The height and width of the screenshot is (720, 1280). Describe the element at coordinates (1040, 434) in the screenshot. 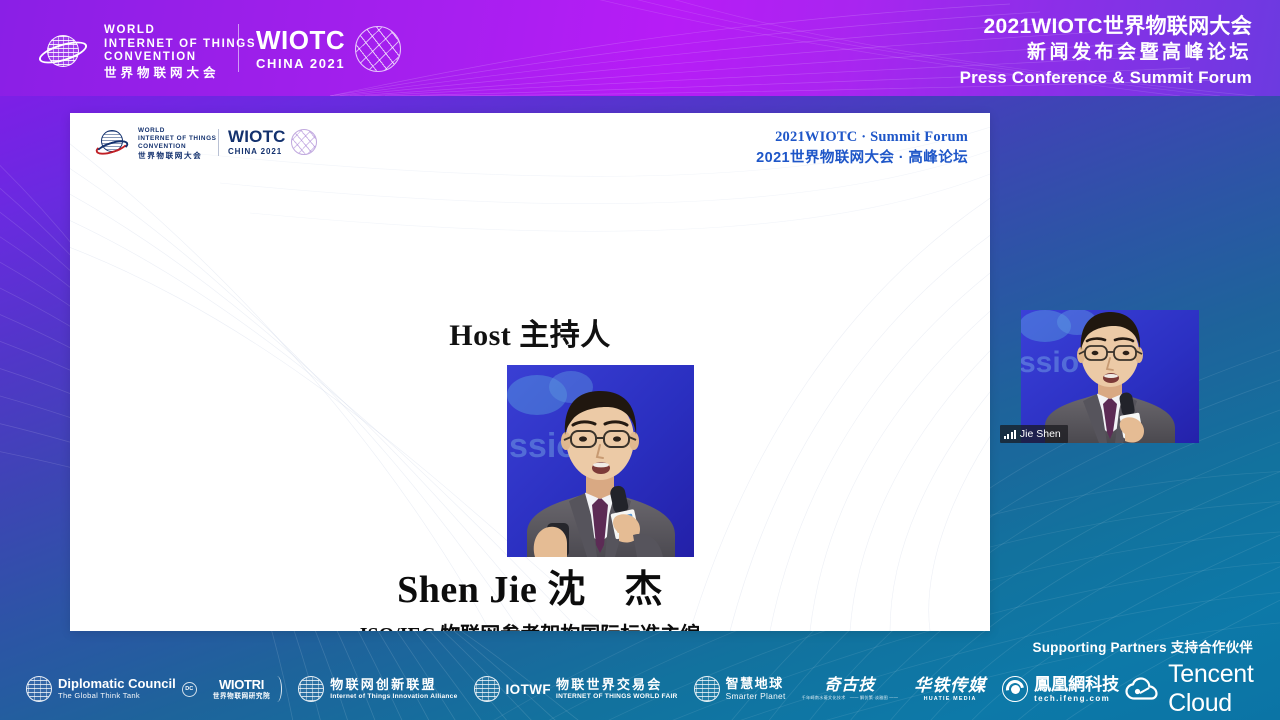

I see `participant-name-text: Jie Shen` at that location.